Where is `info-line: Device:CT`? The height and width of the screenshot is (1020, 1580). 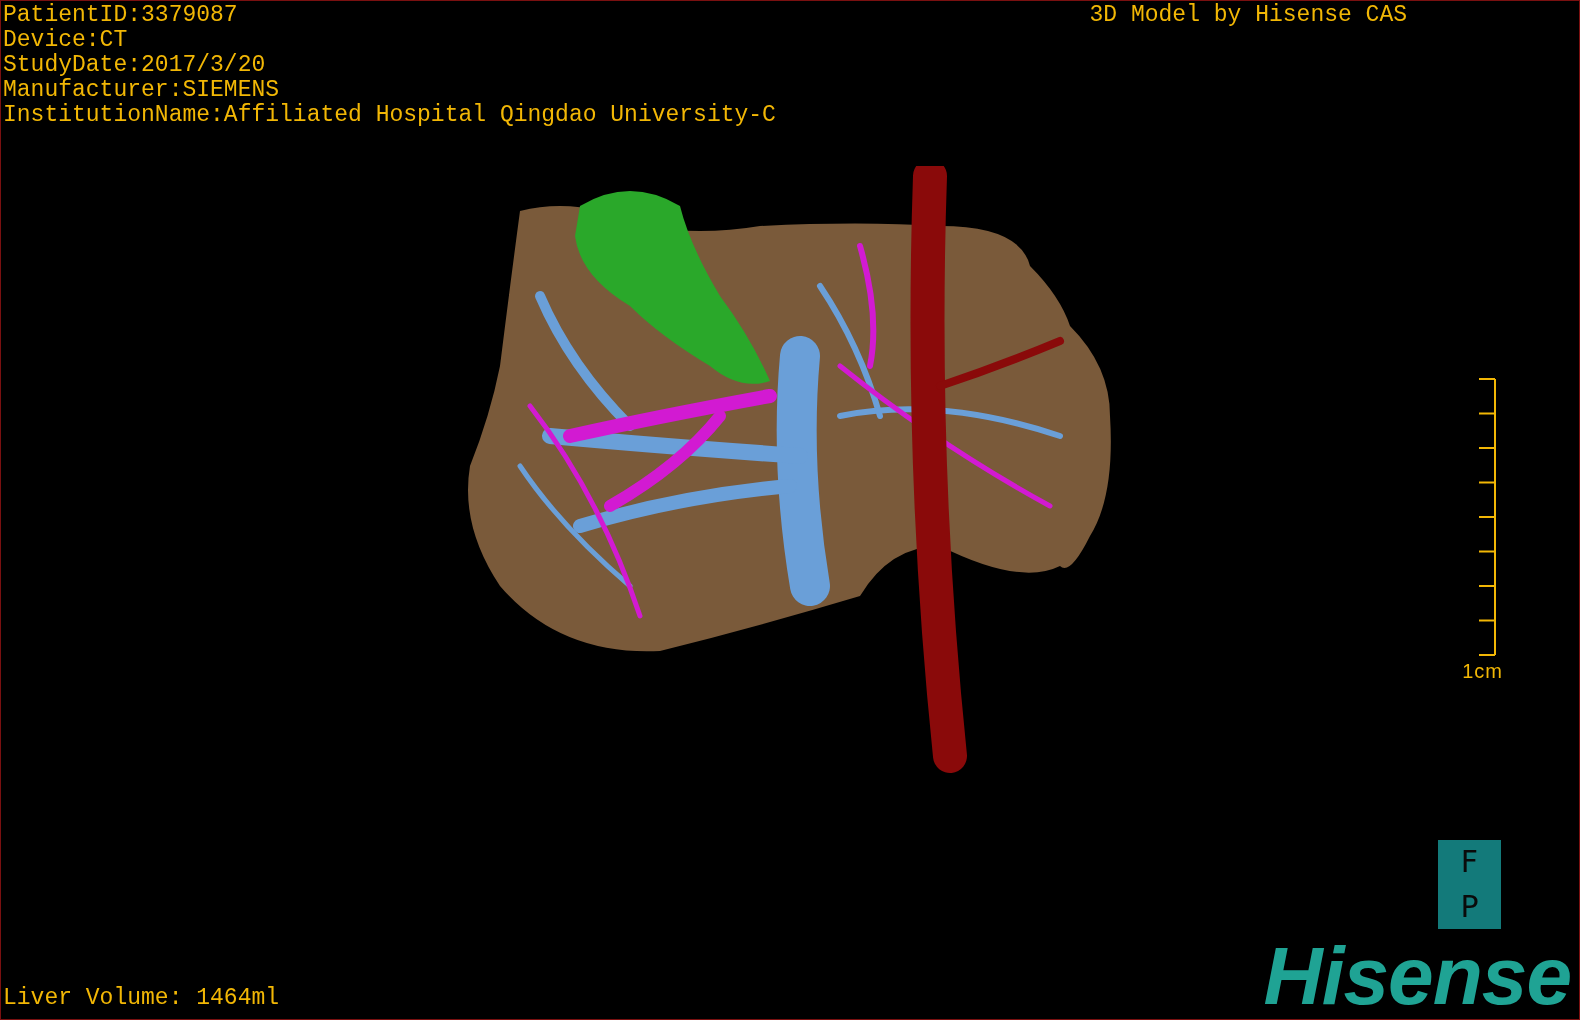
info-line: Device:CT is located at coordinates (66, 40).